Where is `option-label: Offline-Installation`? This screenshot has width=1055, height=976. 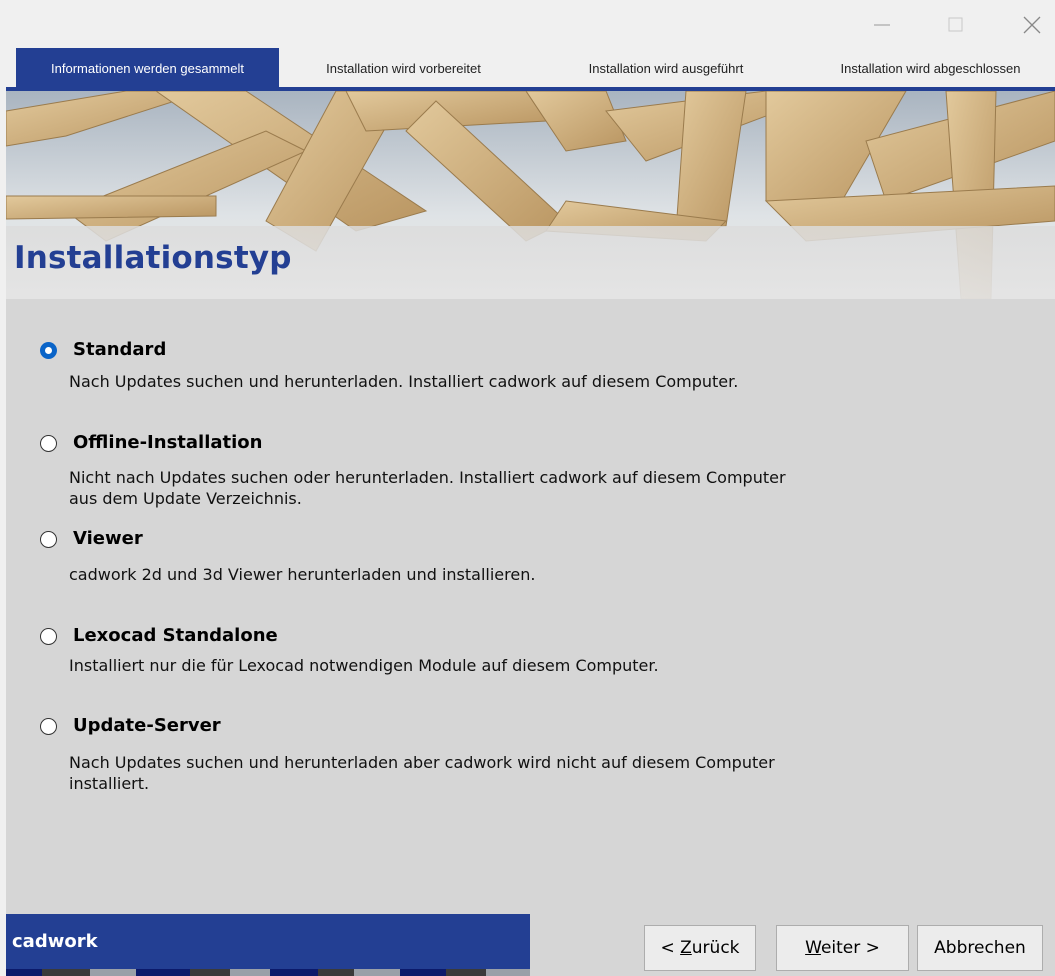 option-label: Offline-Installation is located at coordinates (168, 442).